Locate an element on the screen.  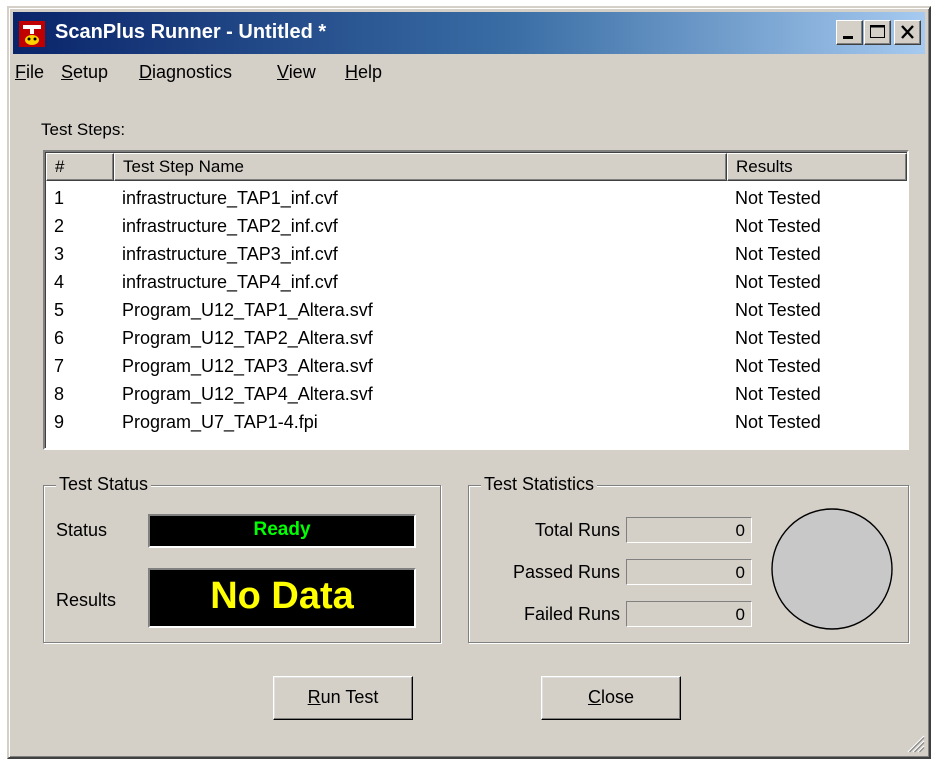
failed-runs-field: 0 is located at coordinates (689, 614).